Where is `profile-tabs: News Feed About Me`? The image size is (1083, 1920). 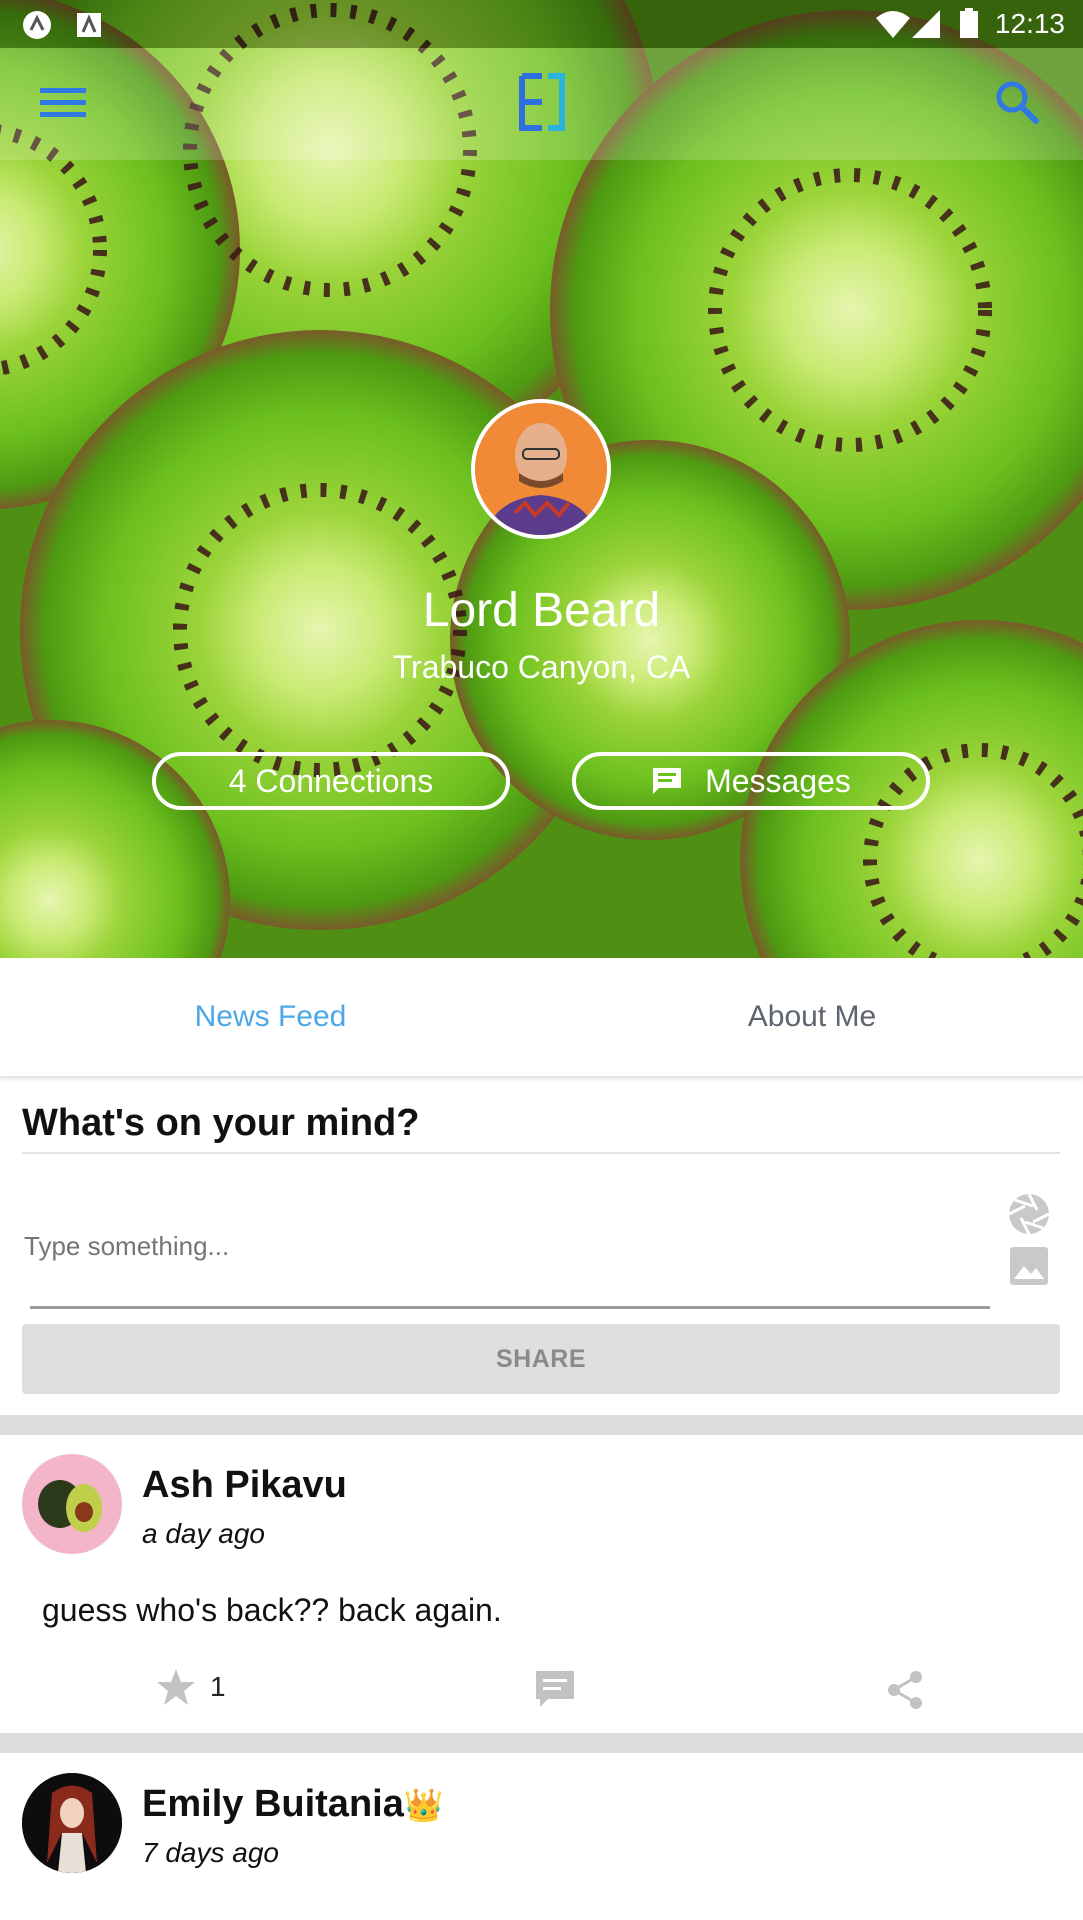 profile-tabs: News Feed About Me is located at coordinates (541, 1018).